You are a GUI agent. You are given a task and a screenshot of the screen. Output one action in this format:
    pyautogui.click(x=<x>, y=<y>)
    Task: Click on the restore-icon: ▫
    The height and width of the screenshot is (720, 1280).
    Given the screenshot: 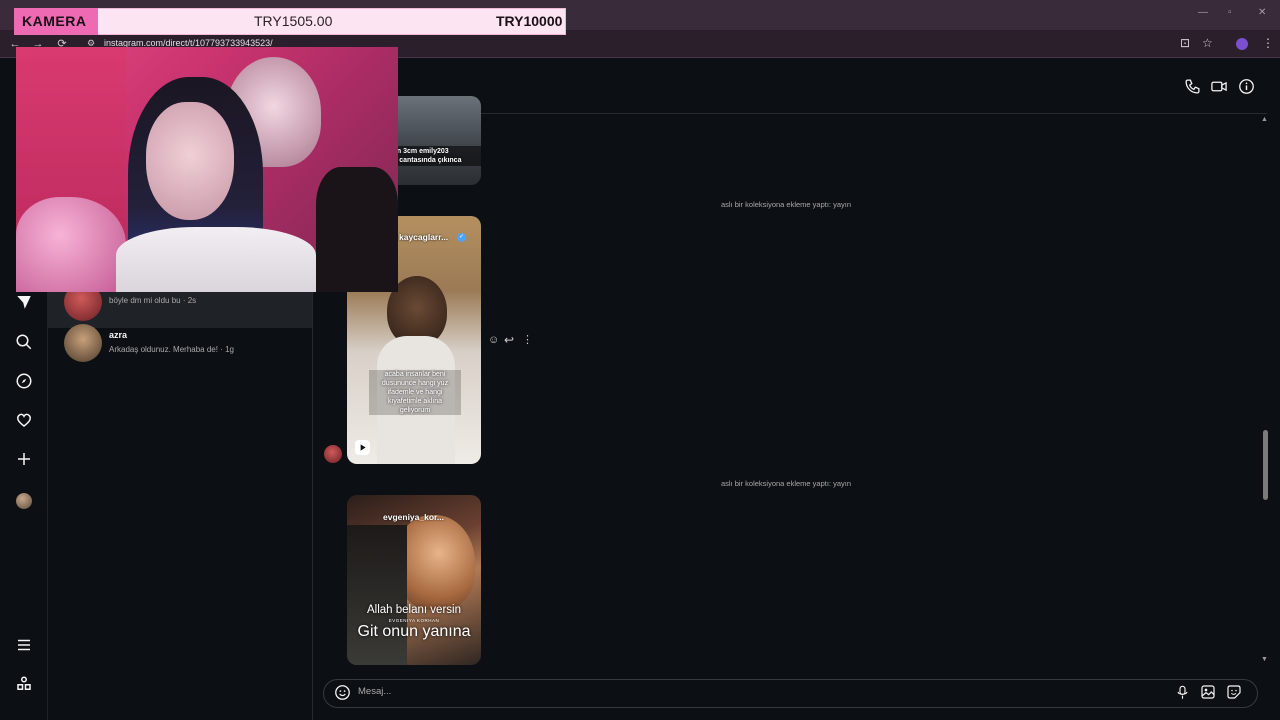 What is the action you would take?
    pyautogui.click(x=1230, y=12)
    